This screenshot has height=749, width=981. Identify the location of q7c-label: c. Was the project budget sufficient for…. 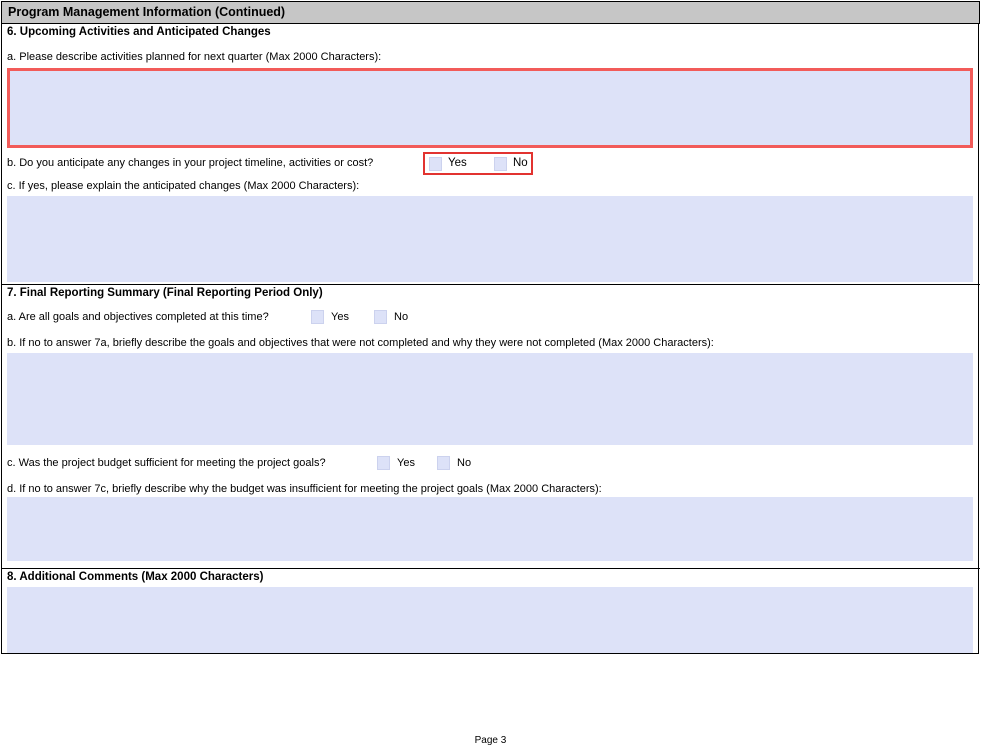
(166, 463).